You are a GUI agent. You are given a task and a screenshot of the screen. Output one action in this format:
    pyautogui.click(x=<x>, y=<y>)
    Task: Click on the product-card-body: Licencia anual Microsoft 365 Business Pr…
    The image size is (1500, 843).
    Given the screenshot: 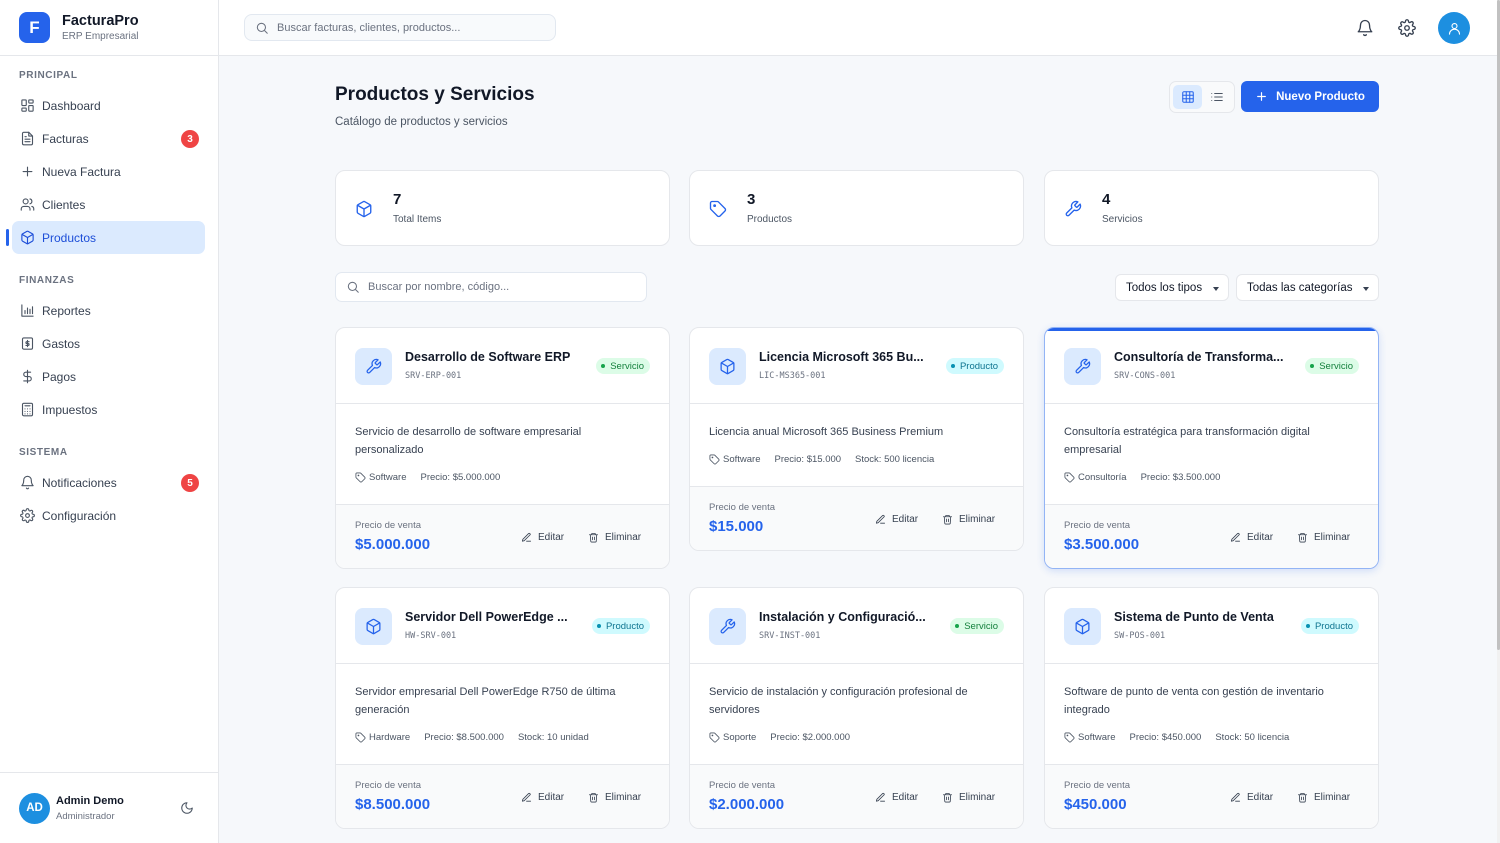 What is the action you would take?
    pyautogui.click(x=856, y=445)
    